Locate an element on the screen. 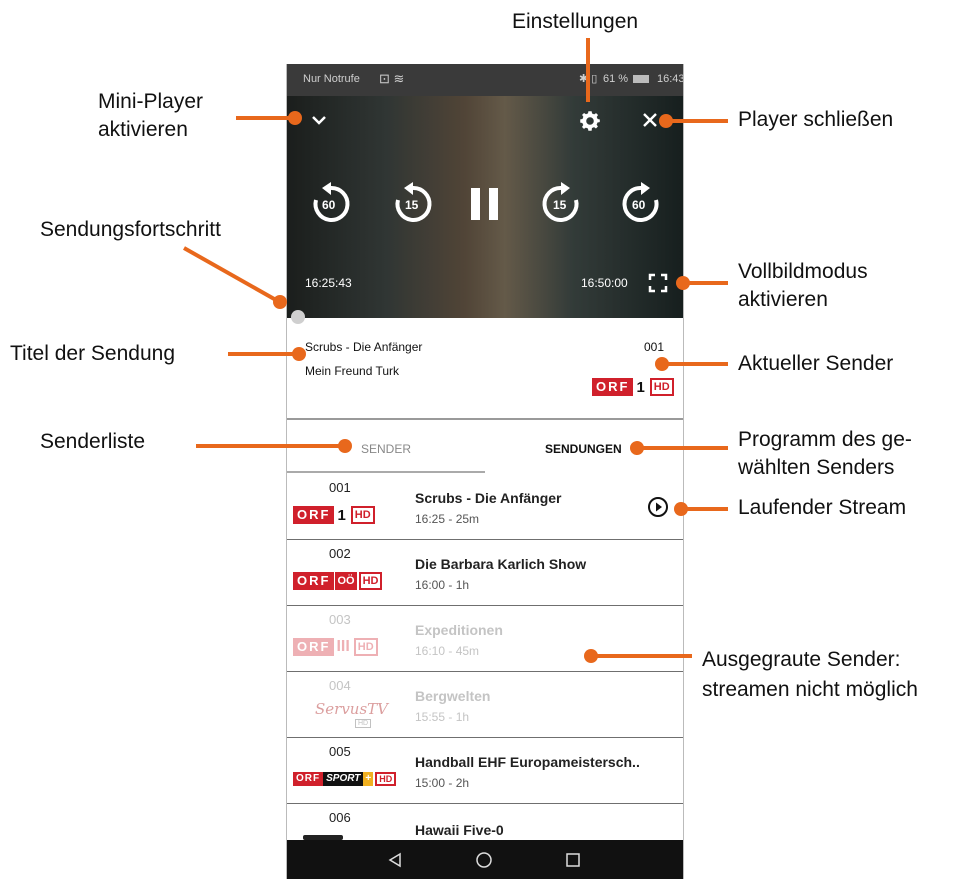  status-bar: Nur Notrufe ⊡ ≋ ✱ ▯ 61 % 16:43 is located at coordinates (485, 80).